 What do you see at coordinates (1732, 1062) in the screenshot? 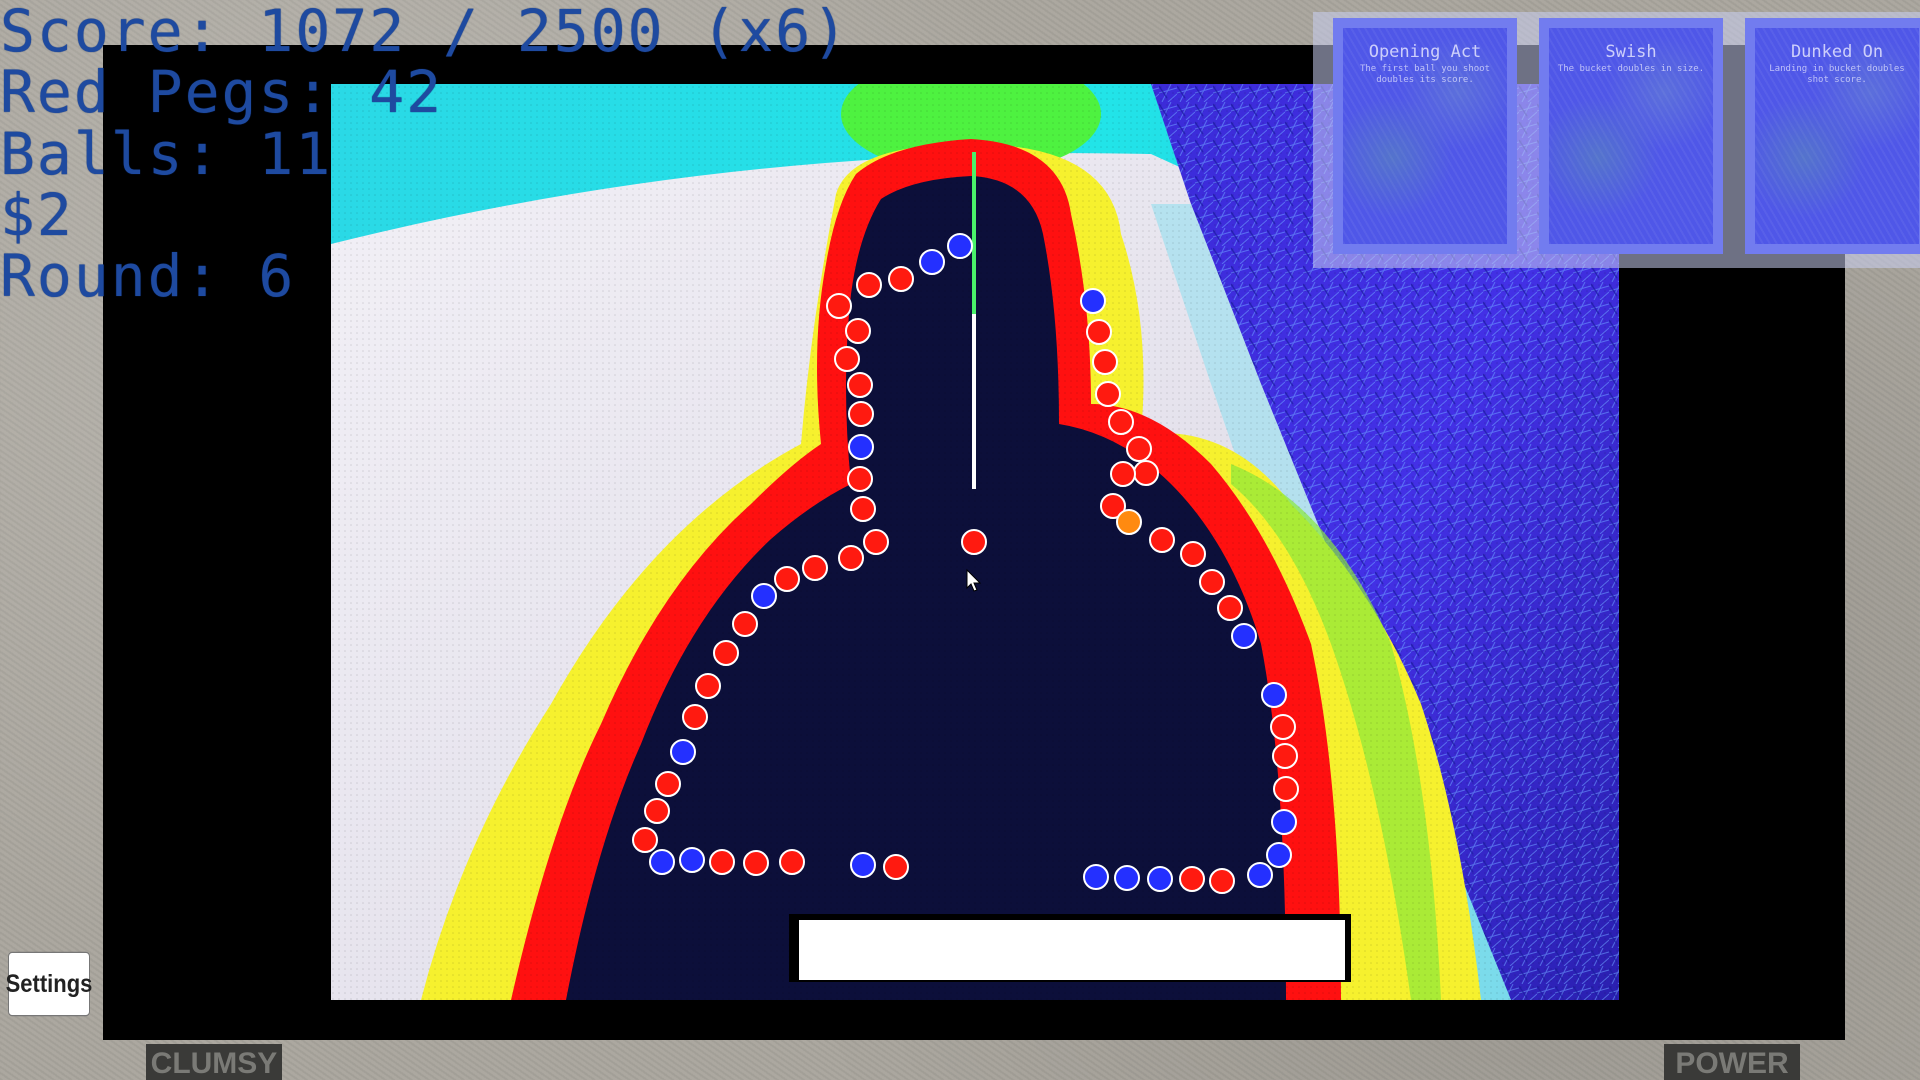
I see `power-tag: POWER` at bounding box center [1732, 1062].